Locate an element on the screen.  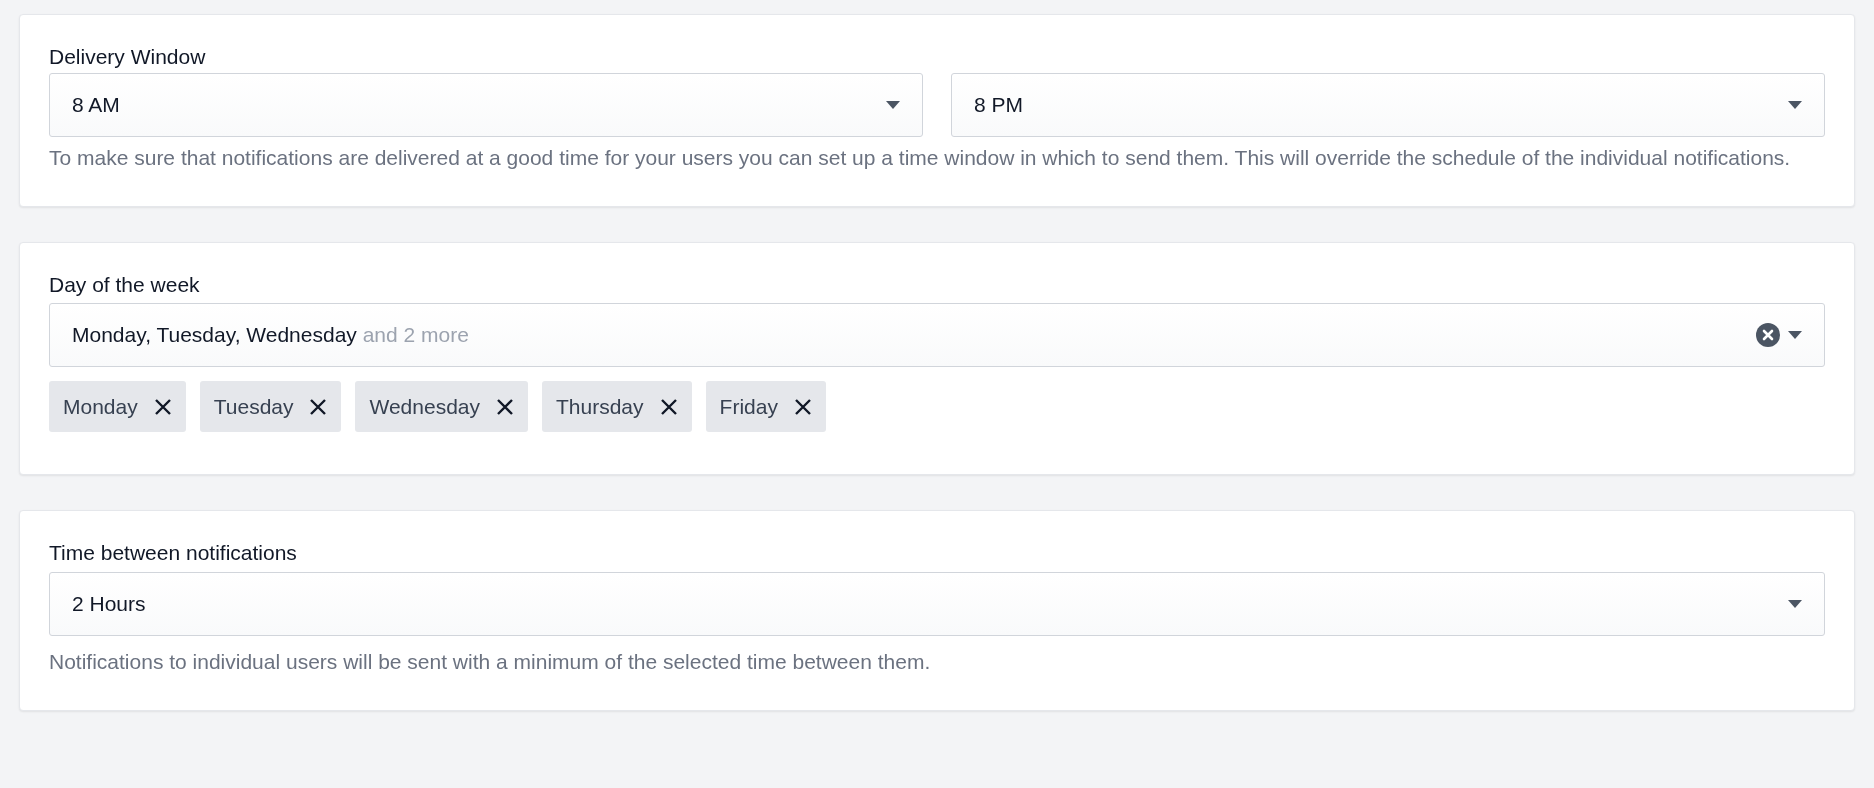
field-label: Delivery Window is located at coordinates (128, 57).